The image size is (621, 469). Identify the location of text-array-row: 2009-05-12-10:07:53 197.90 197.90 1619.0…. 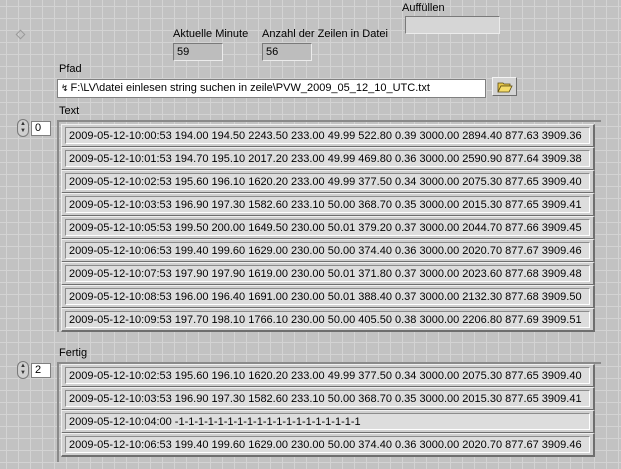
(327, 273).